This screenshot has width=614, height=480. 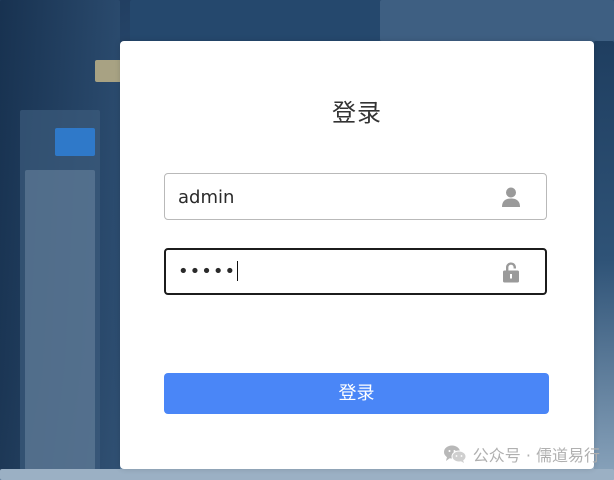 I want to click on watermark-text: 公众号 · 儒道易行, so click(x=536, y=455).